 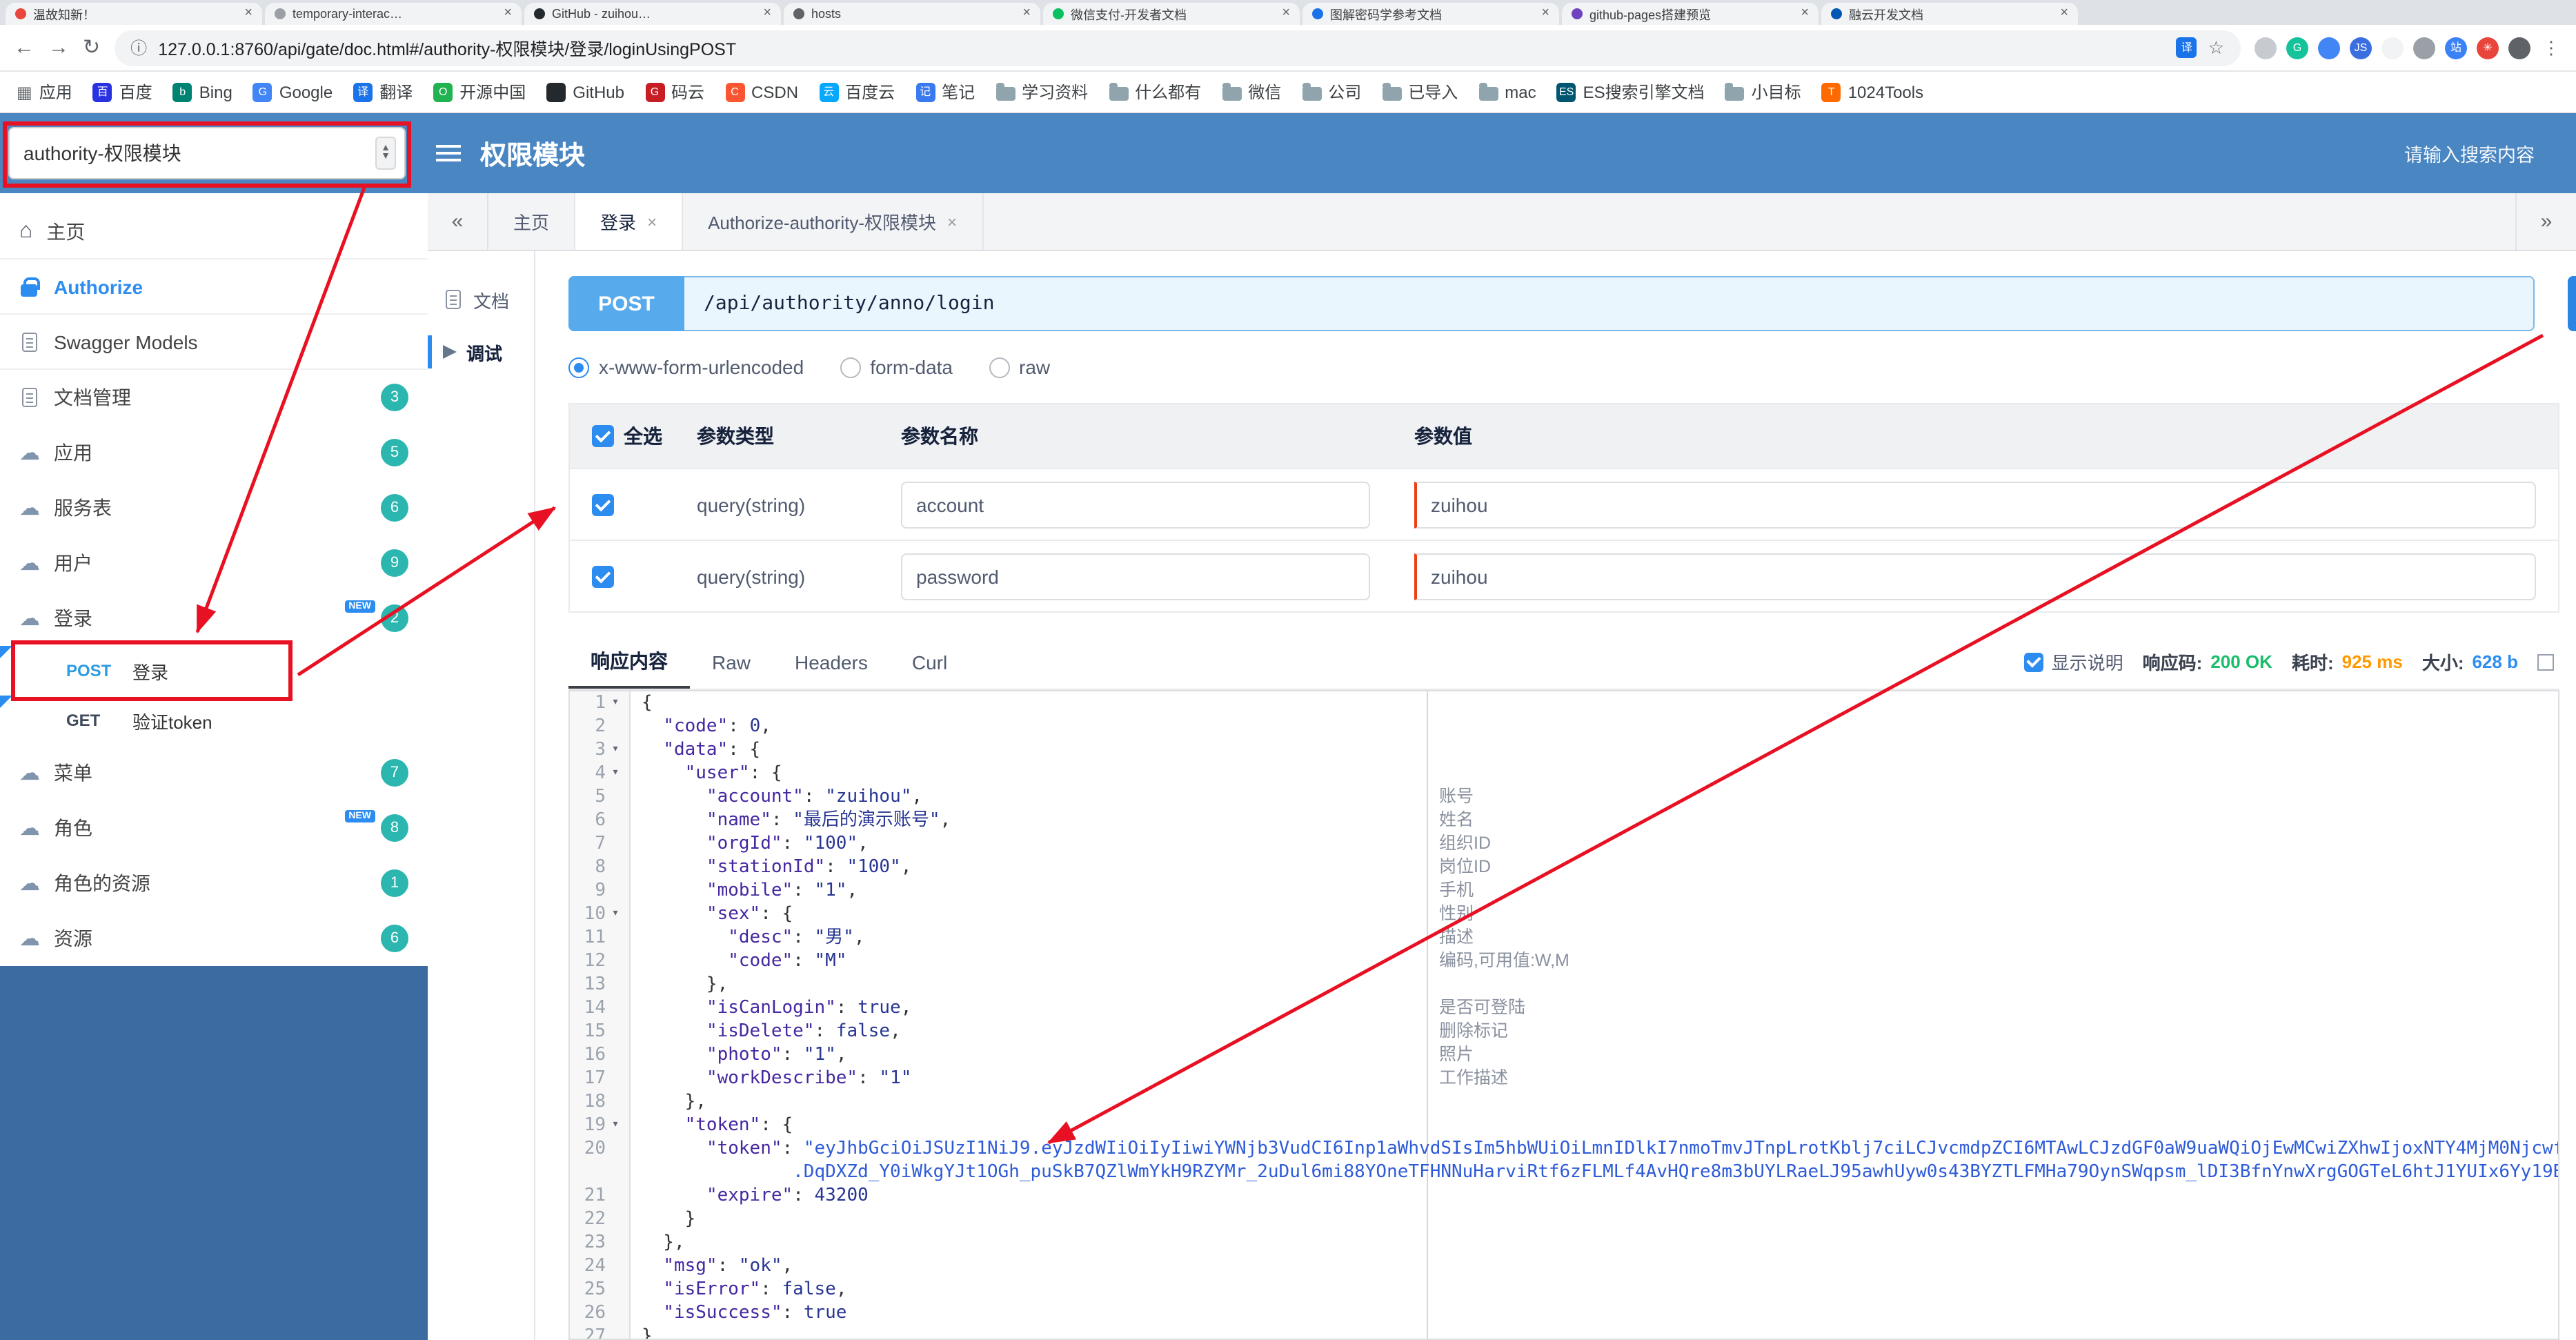 I want to click on grammarly-icon: G, so click(x=2297, y=48).